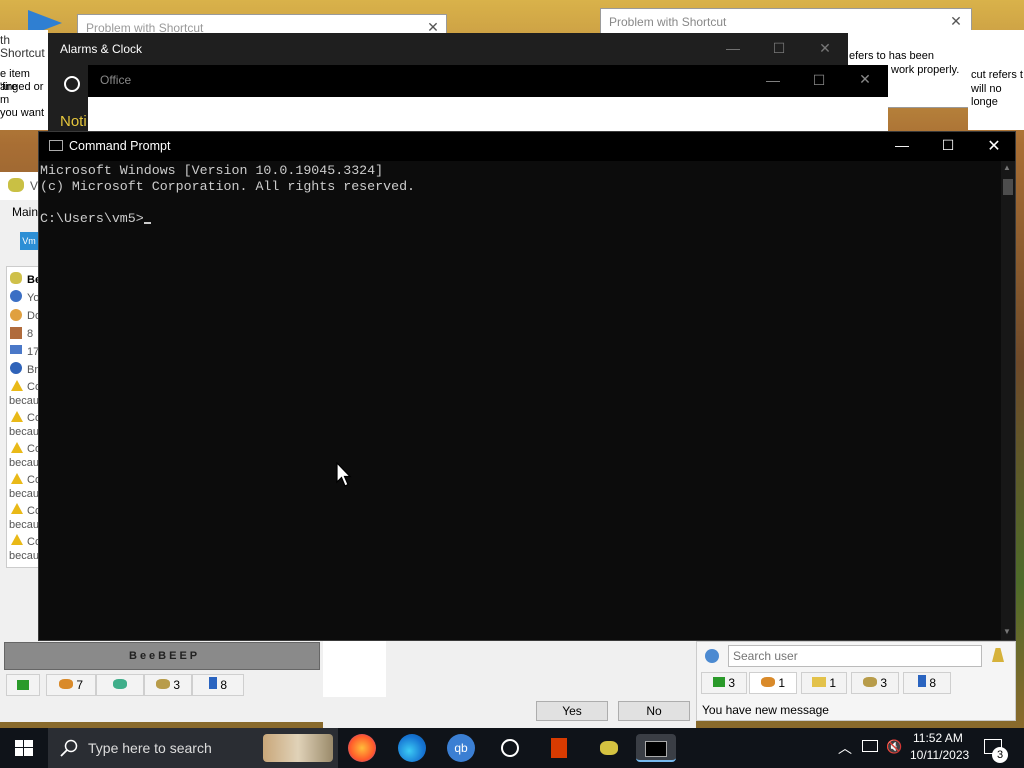 The image size is (1024, 768). What do you see at coordinates (16, 315) in the screenshot?
I see `download-icon` at bounding box center [16, 315].